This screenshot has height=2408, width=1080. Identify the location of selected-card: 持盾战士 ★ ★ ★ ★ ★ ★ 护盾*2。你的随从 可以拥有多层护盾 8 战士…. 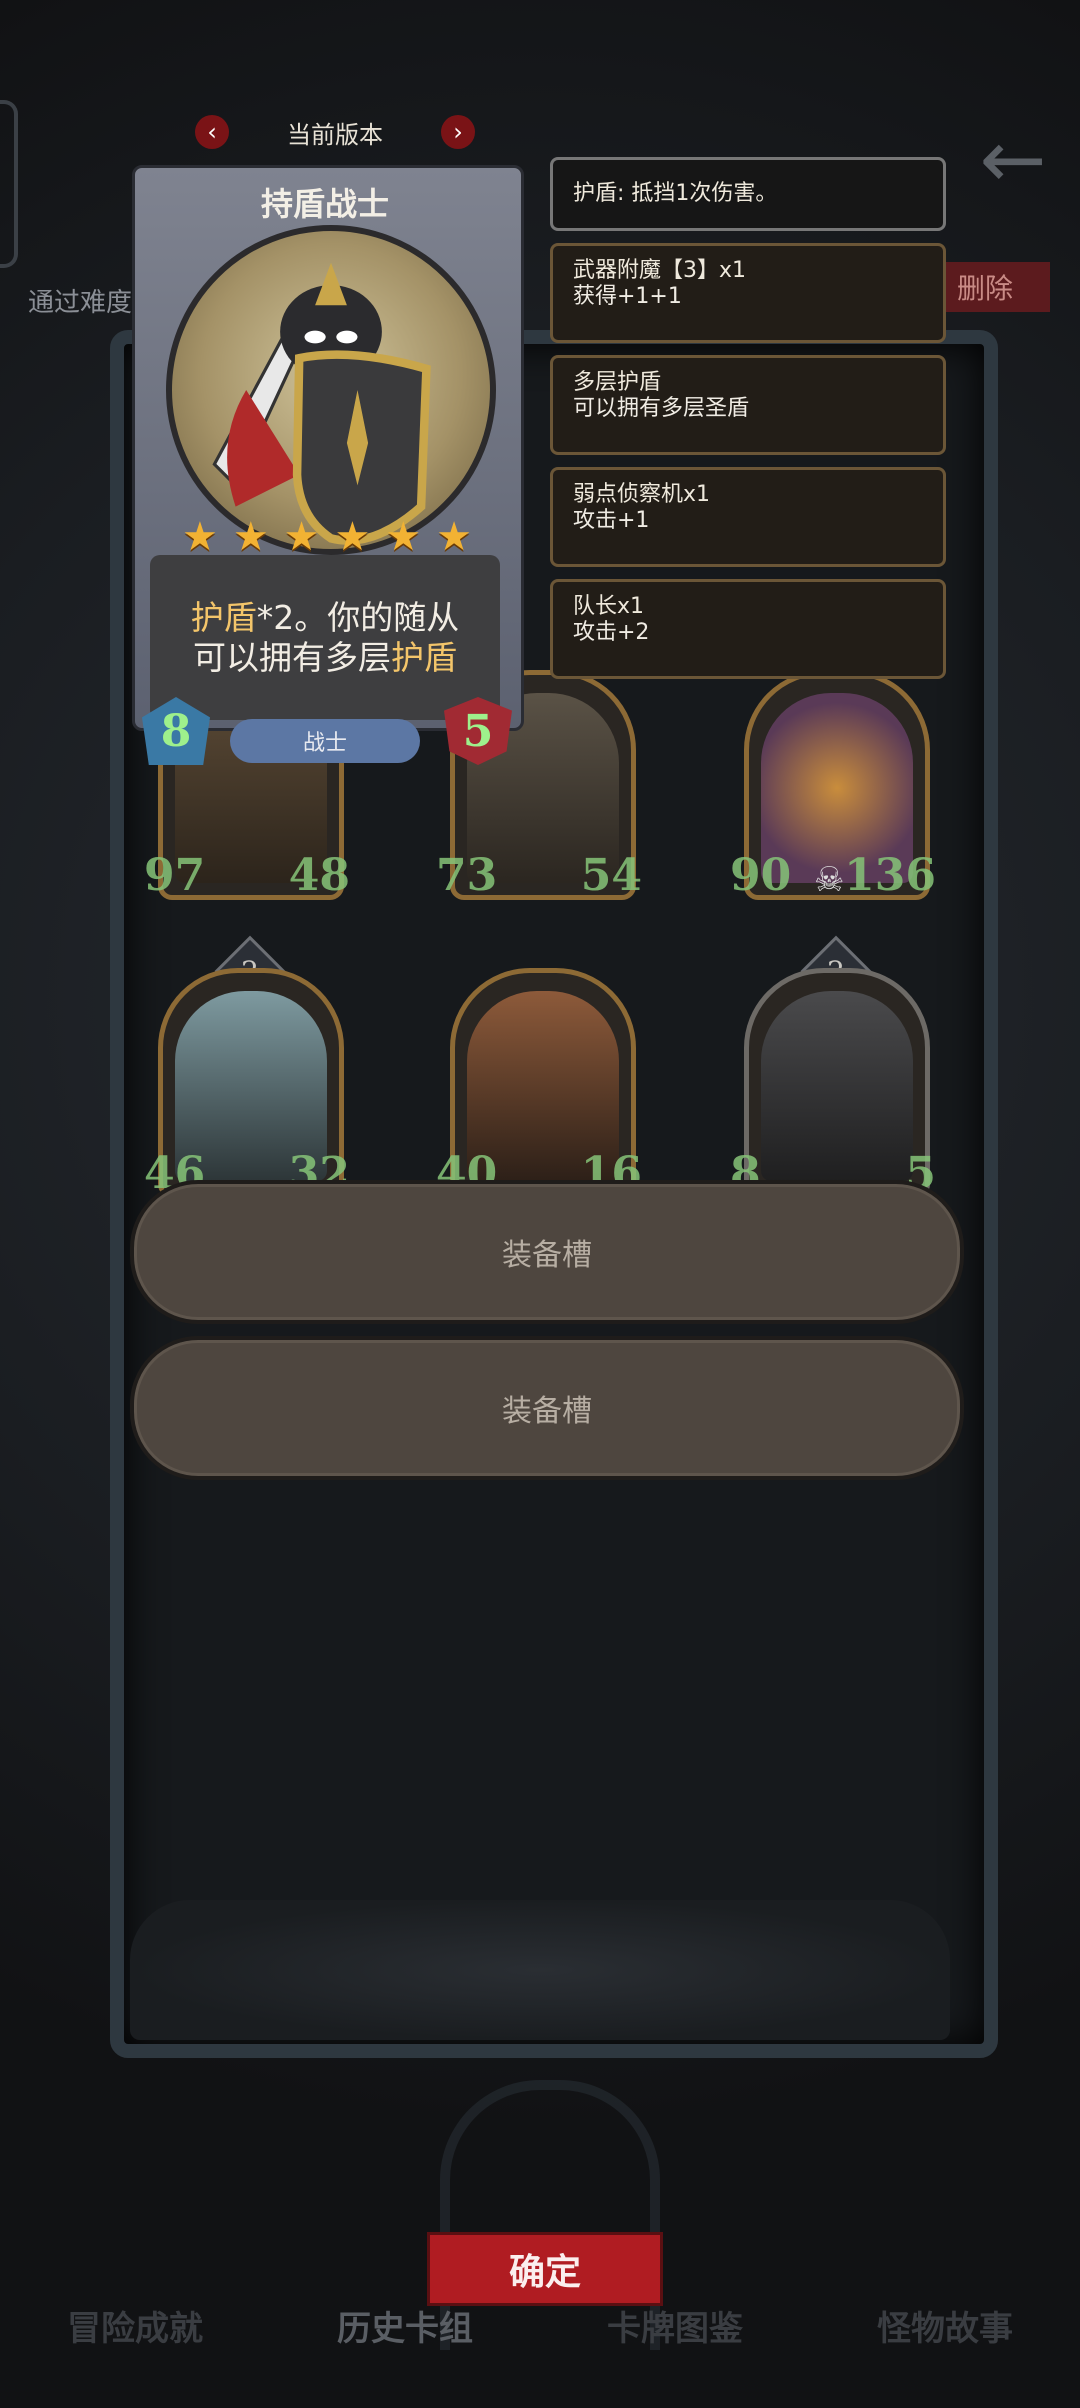
(328, 472).